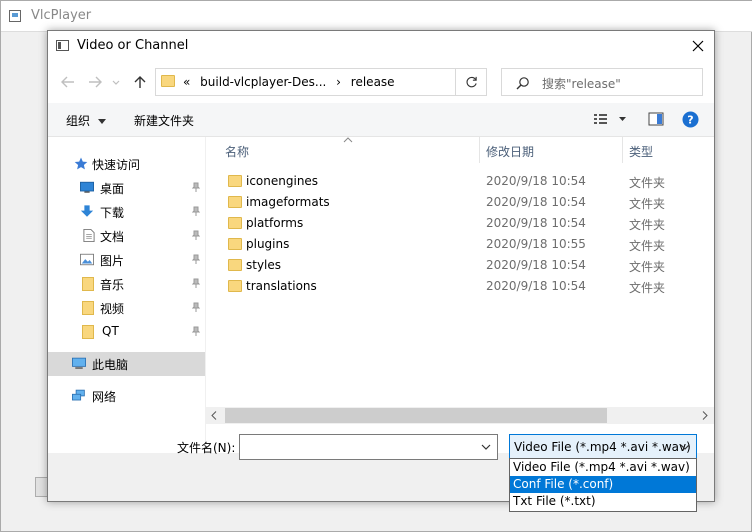 This screenshot has height=532, width=752. I want to click on scrollbar-thumb, so click(416, 415).